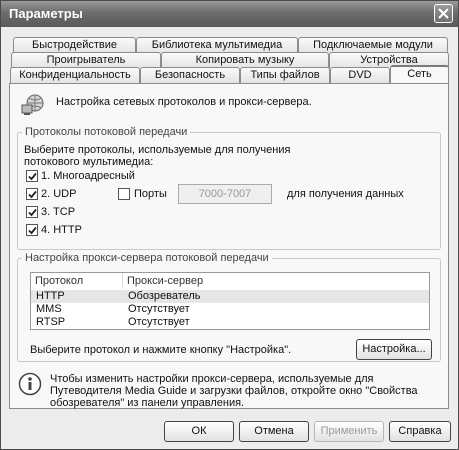 This screenshot has width=459, height=450. I want to click on table-row: RTSP Отсутствует, so click(230, 322).